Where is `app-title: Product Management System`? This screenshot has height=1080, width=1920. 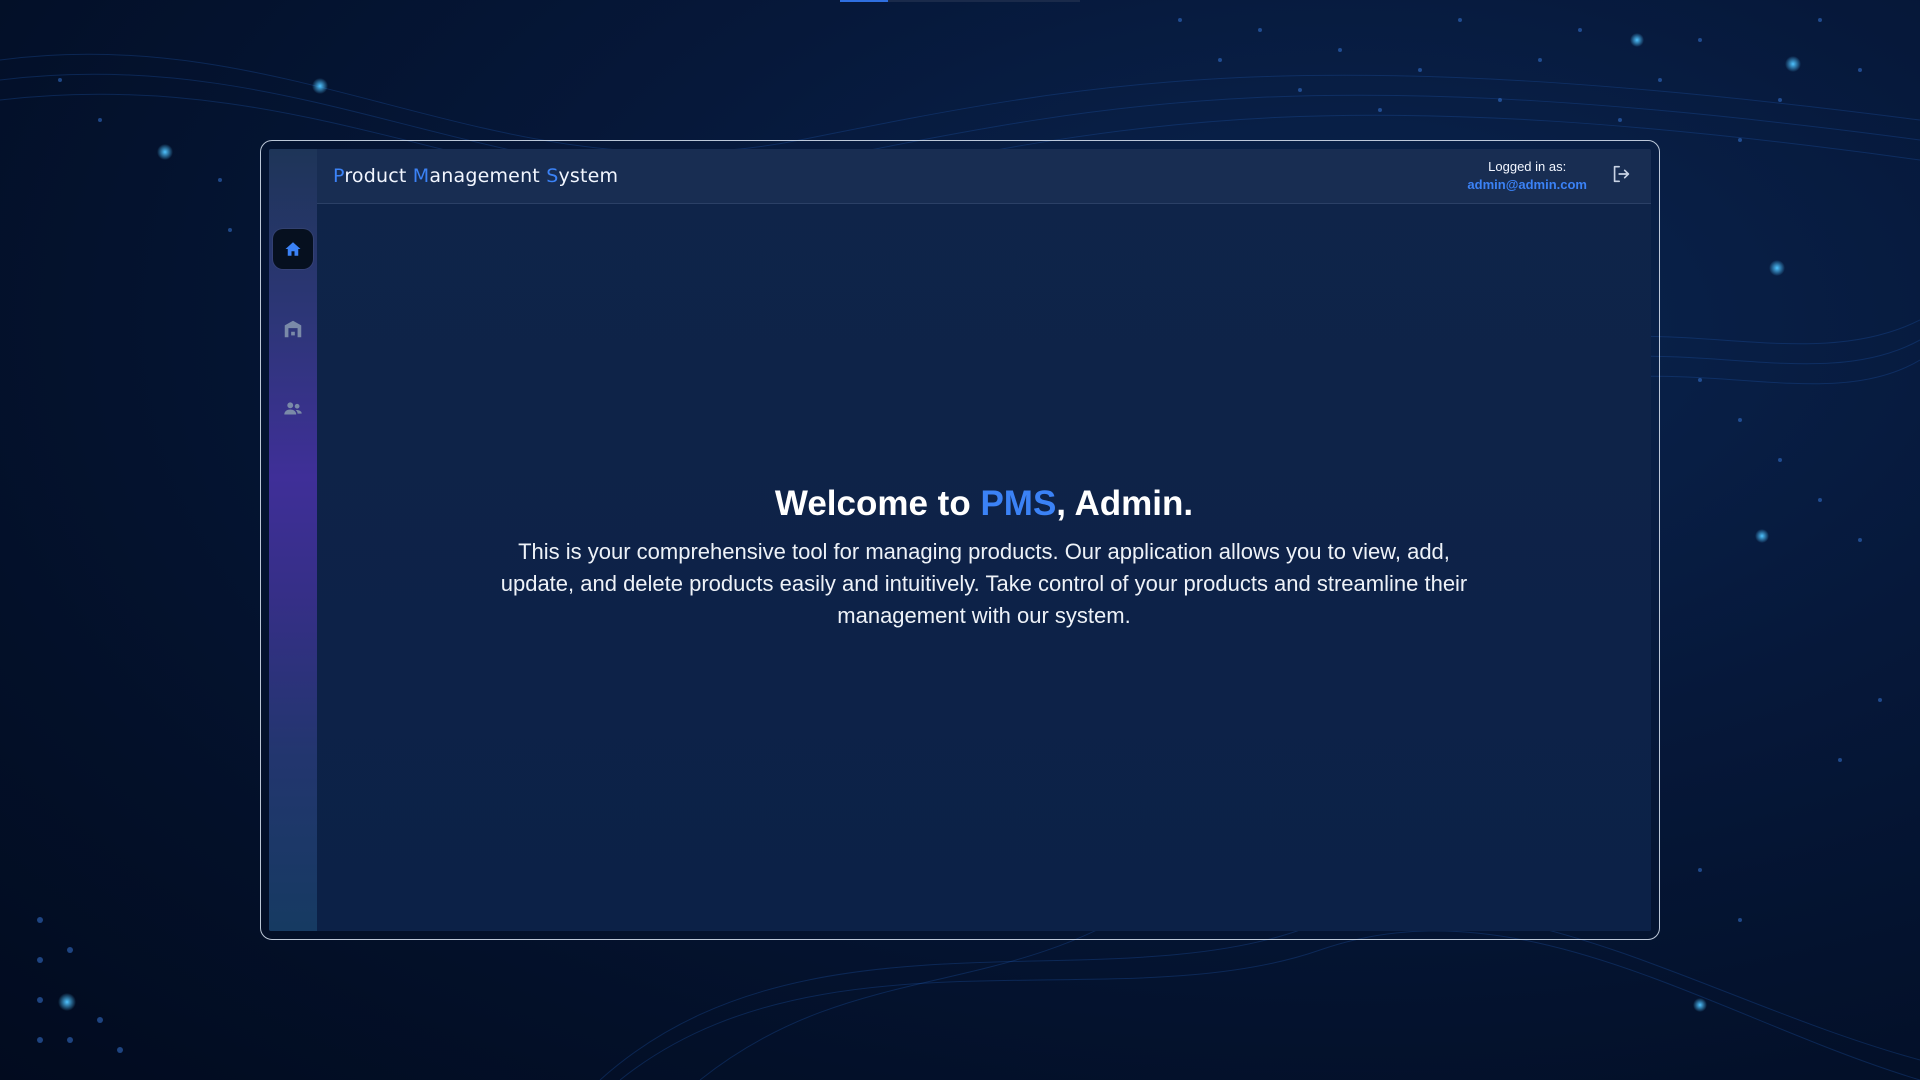
app-title: Product Management System is located at coordinates (475, 176).